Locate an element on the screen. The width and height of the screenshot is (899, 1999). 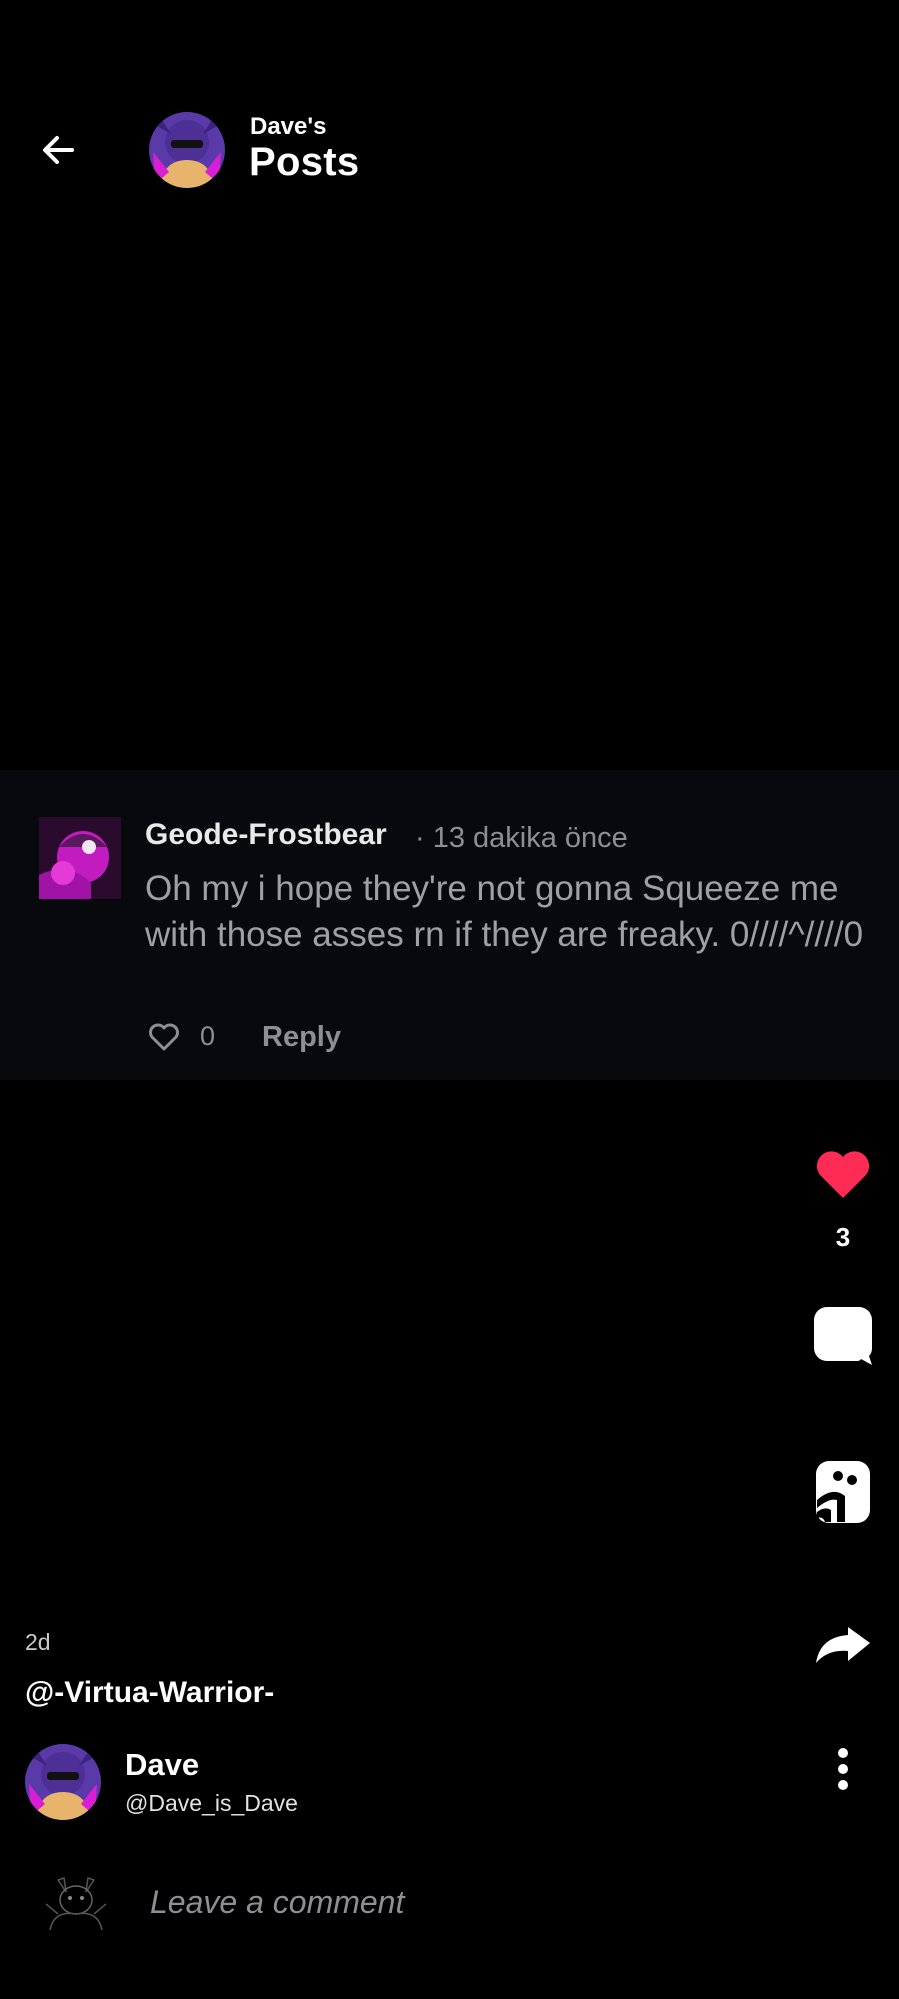
back-arrow-icon is located at coordinates (58, 150).